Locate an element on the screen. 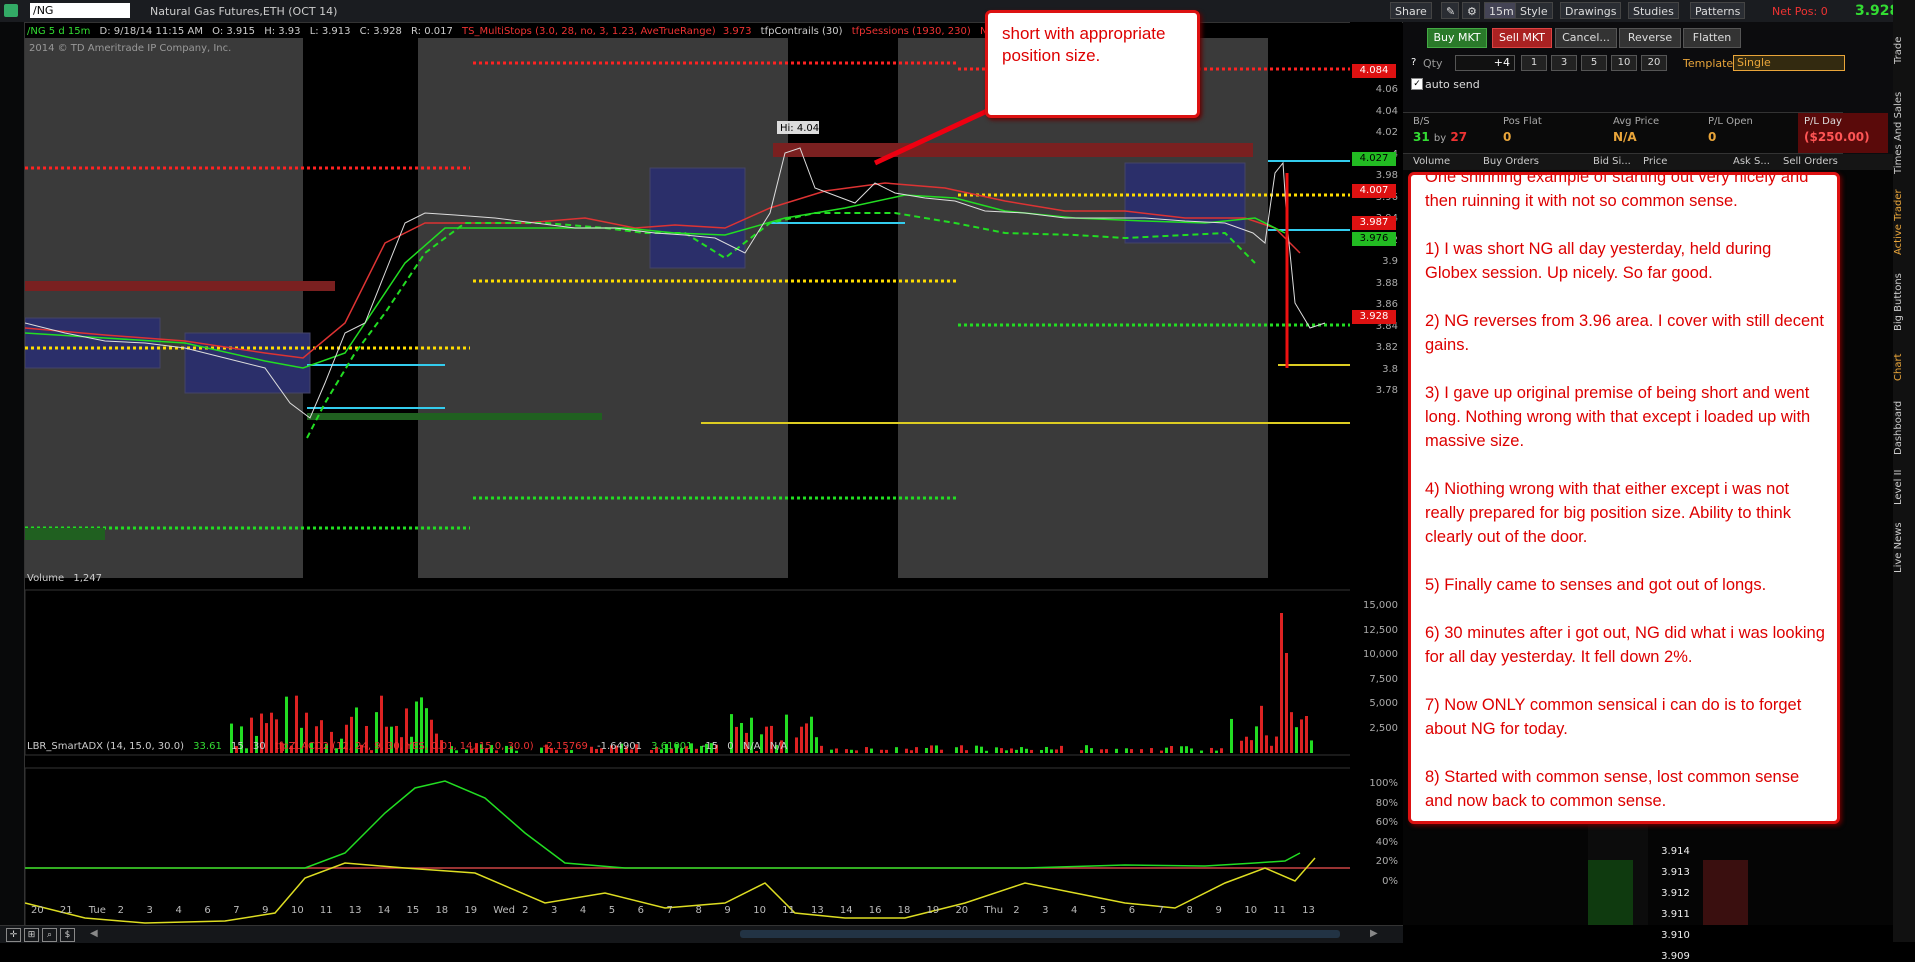  bs-values: 31 by 27 is located at coordinates (1440, 137).